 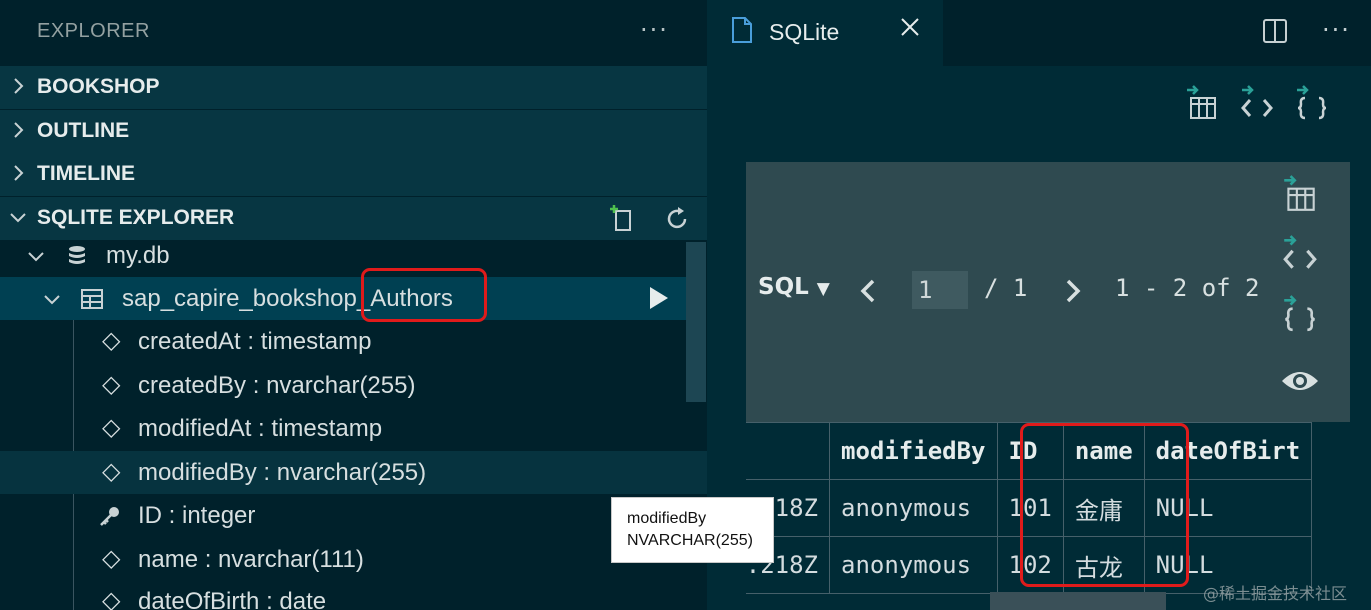 I want to click on explorer-title: EXPLORER, so click(x=93, y=31).